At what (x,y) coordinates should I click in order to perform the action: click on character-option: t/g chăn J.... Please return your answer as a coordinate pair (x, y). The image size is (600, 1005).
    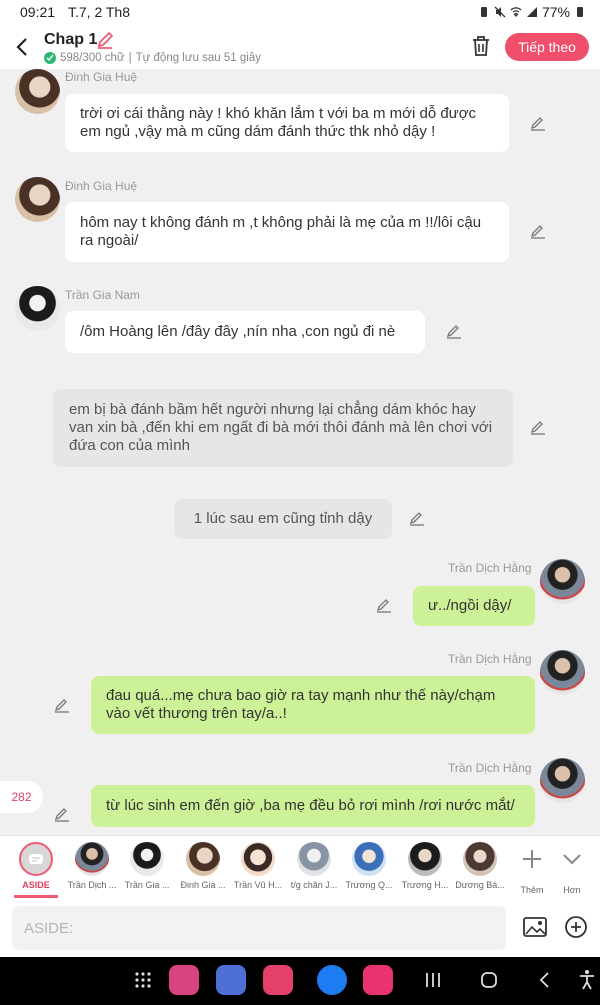
    Looking at the image, I should click on (314, 866).